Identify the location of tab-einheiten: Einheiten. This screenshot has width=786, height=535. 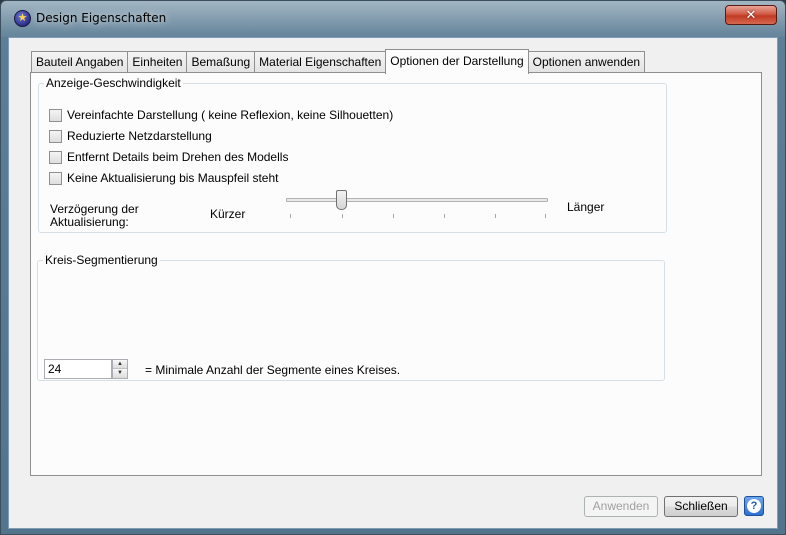
(157, 62).